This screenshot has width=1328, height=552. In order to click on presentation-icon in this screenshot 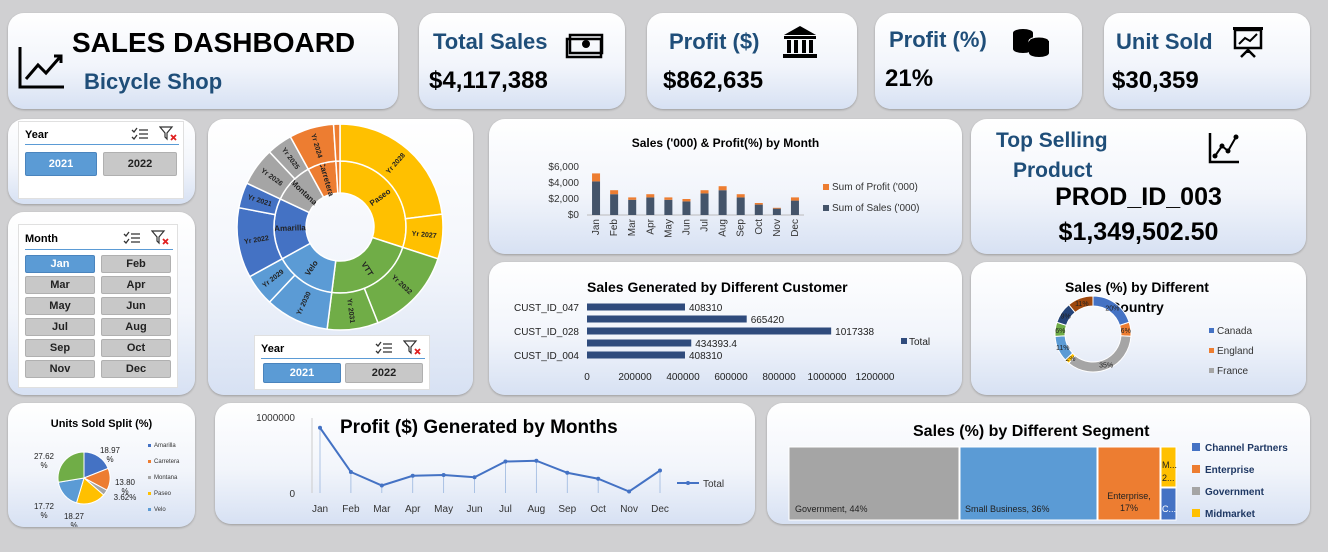, I will do `click(1248, 42)`.